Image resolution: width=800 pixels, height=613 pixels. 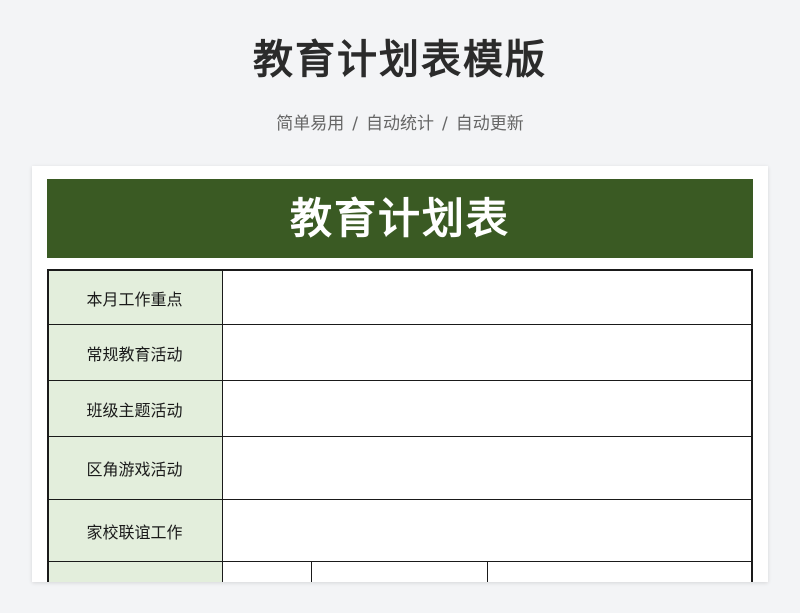 I want to click on table-right-border, so click(x=752, y=425).